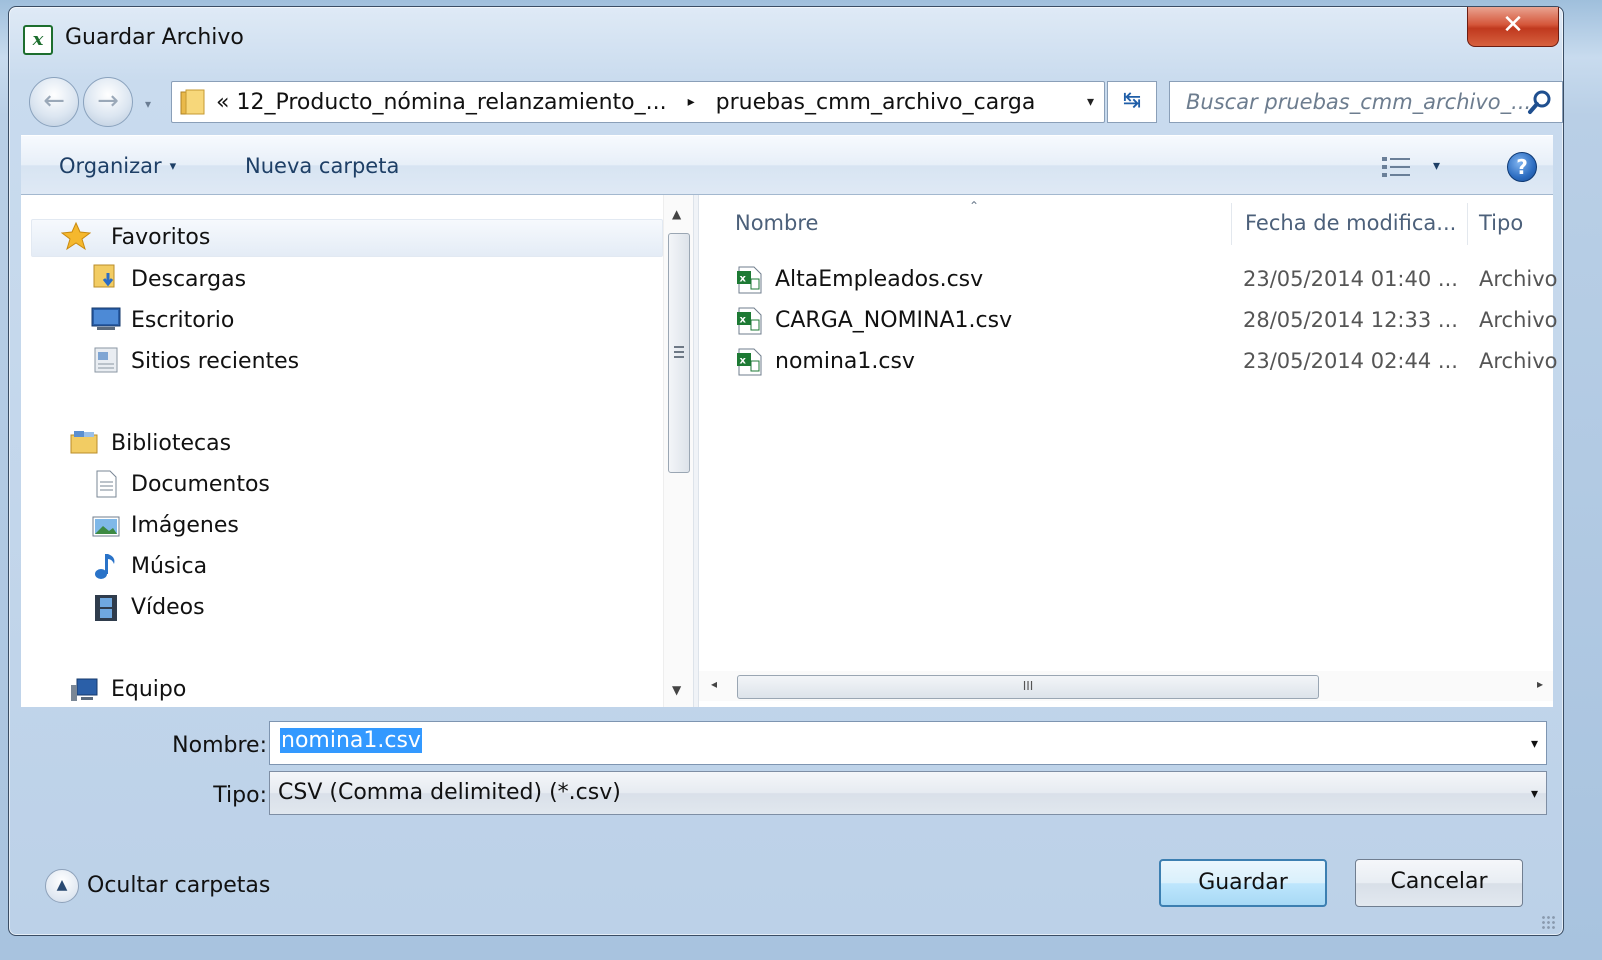 The image size is (1602, 960). I want to click on cancel-button: Cancelar, so click(1439, 883).